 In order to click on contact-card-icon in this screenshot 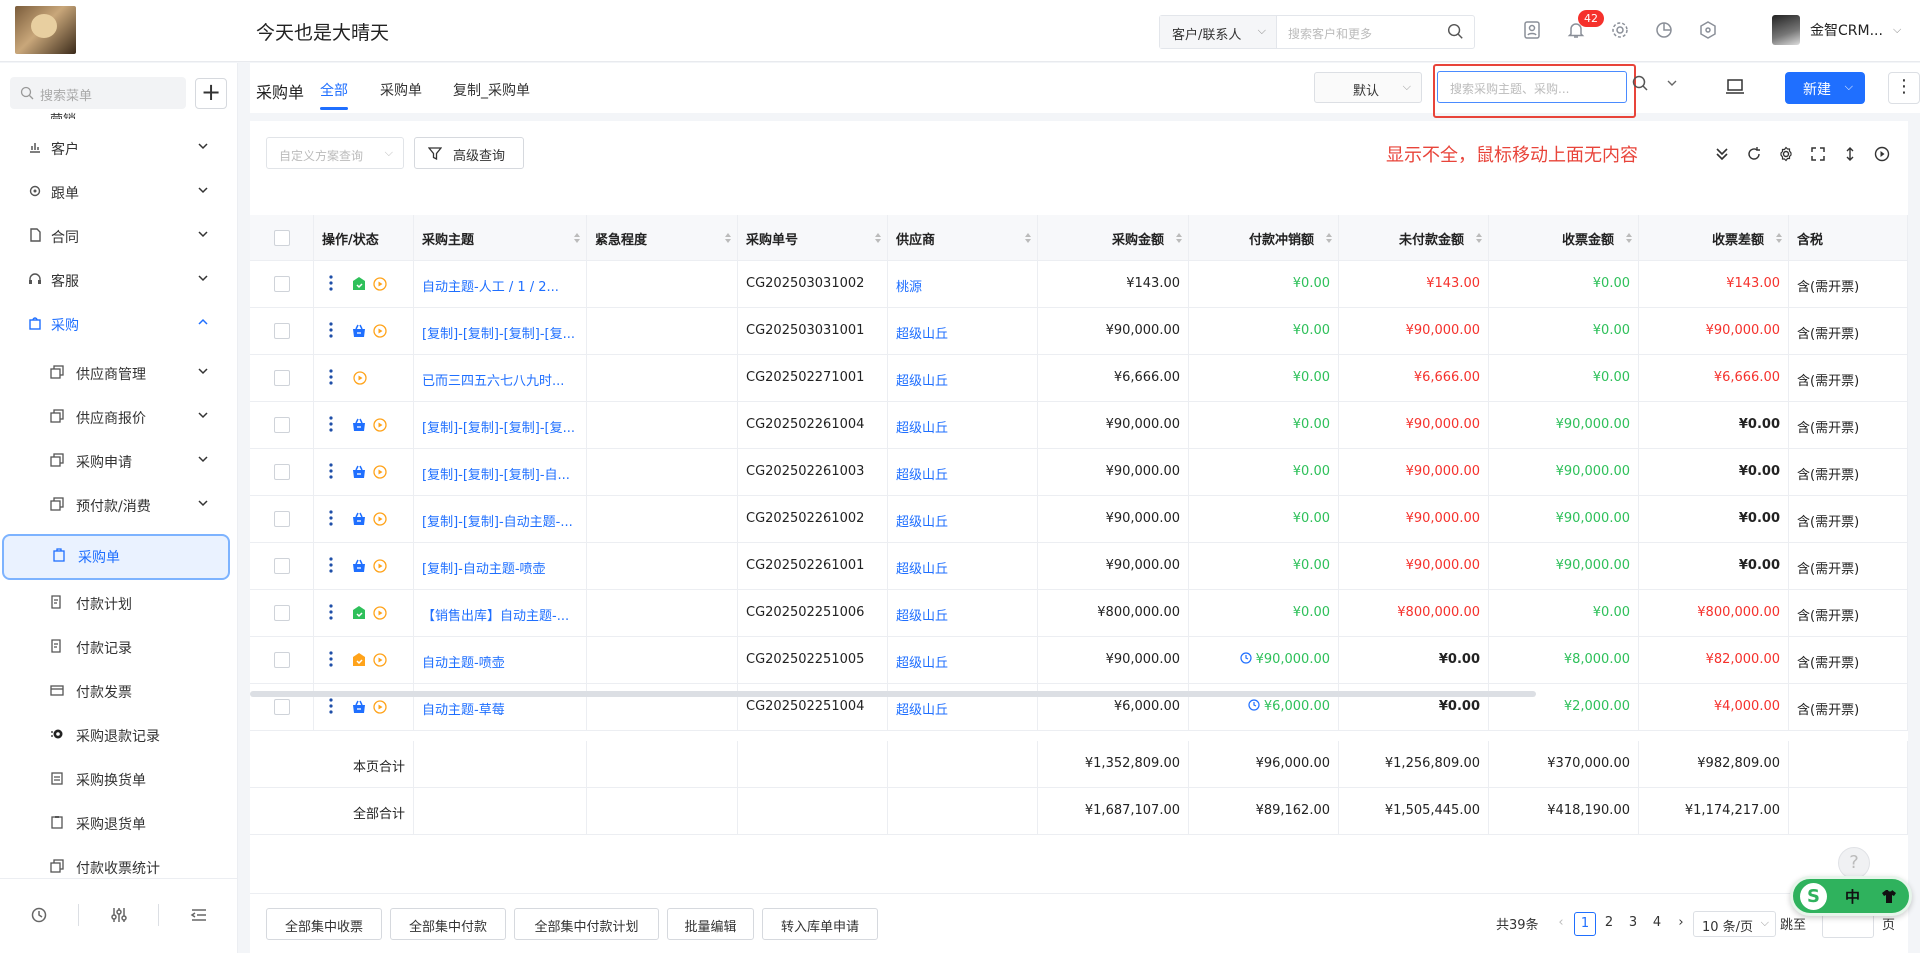, I will do `click(1532, 30)`.